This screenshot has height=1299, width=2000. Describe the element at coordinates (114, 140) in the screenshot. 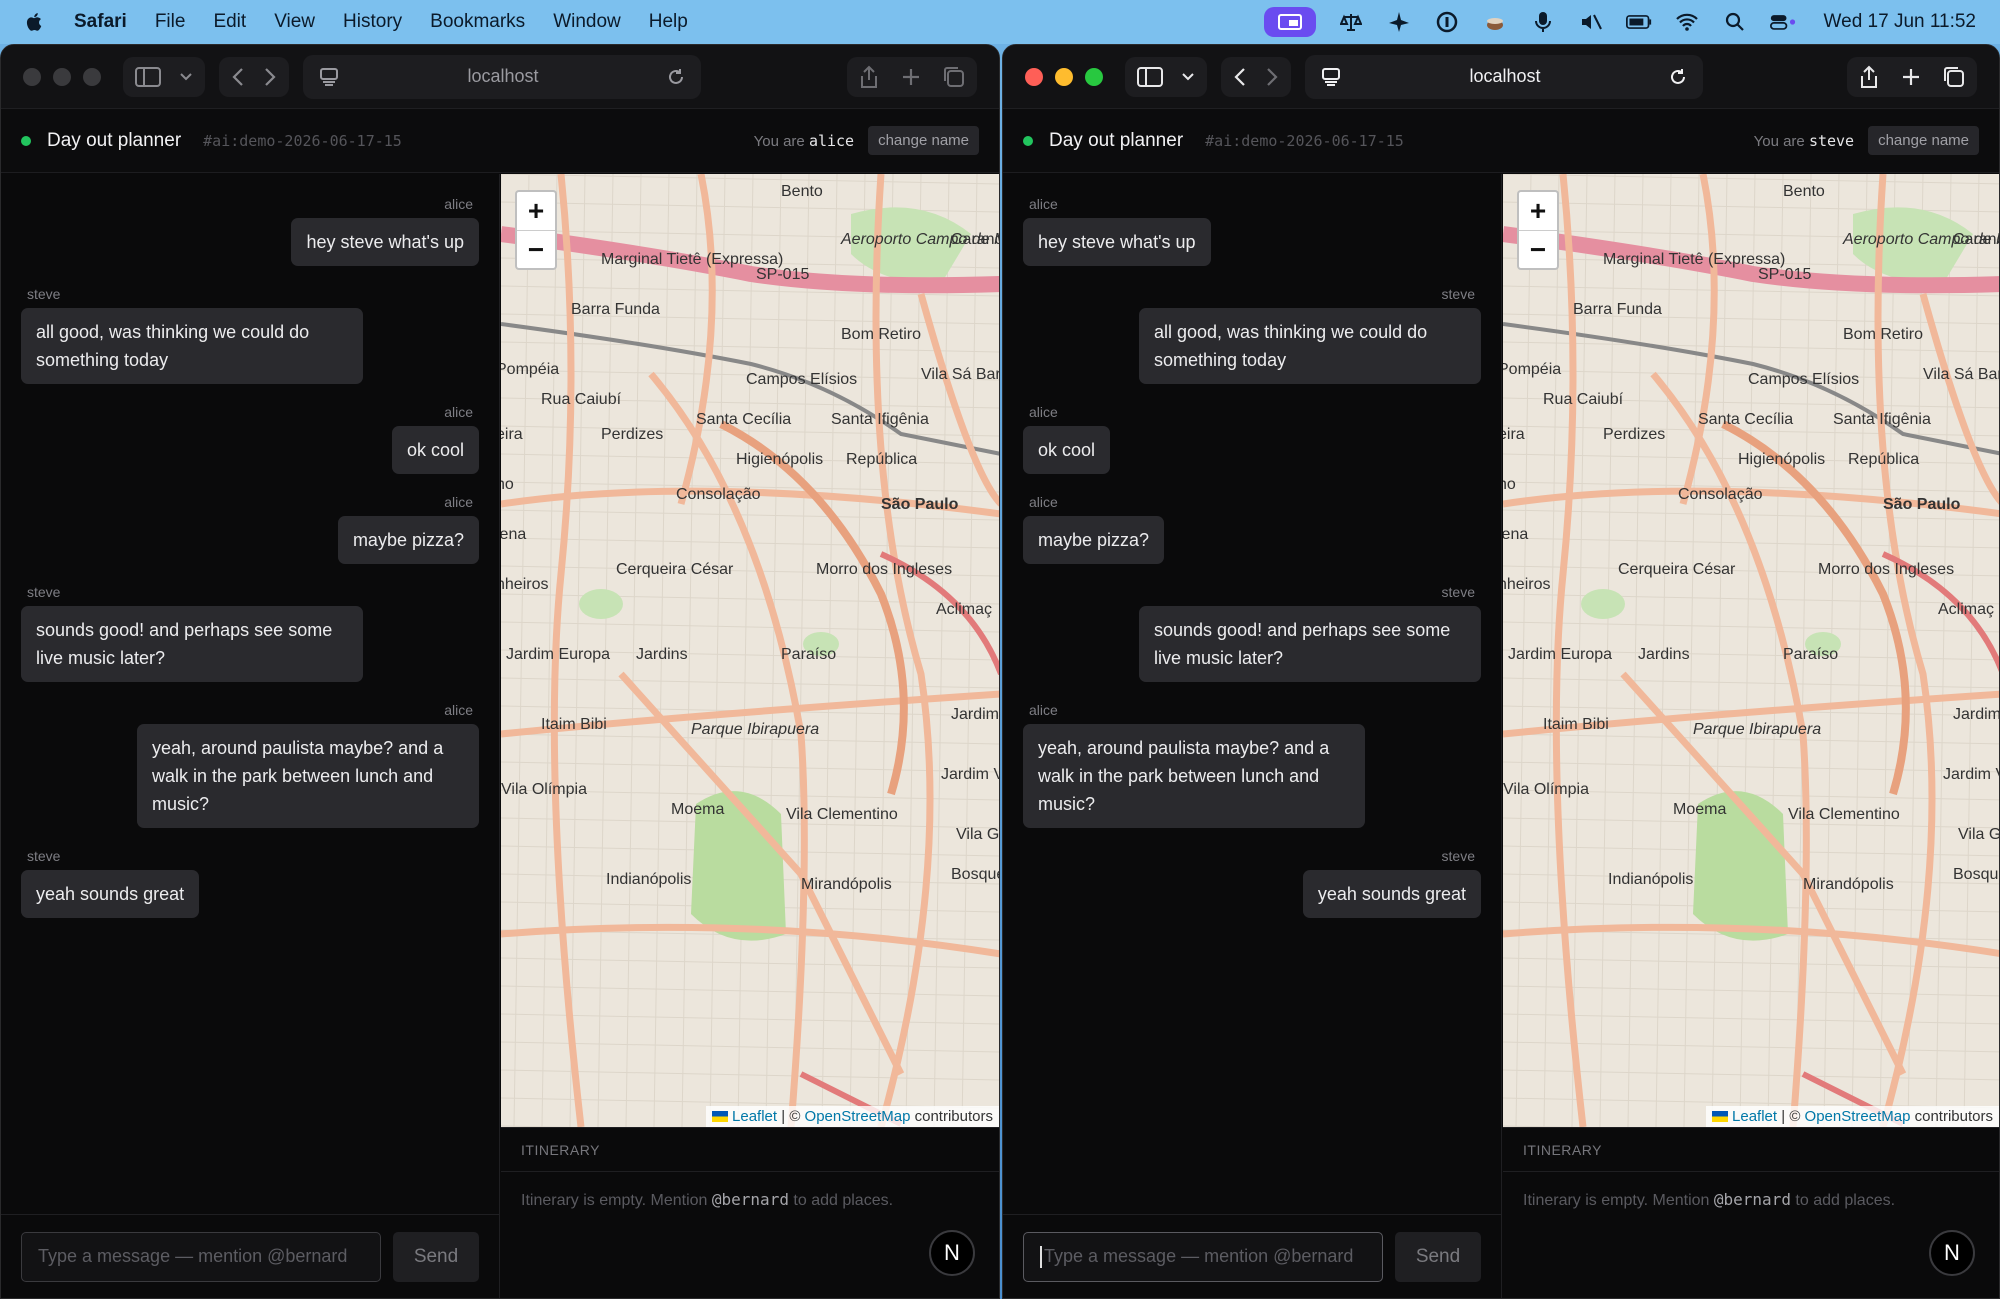

I see `app-title: Day out planner` at that location.